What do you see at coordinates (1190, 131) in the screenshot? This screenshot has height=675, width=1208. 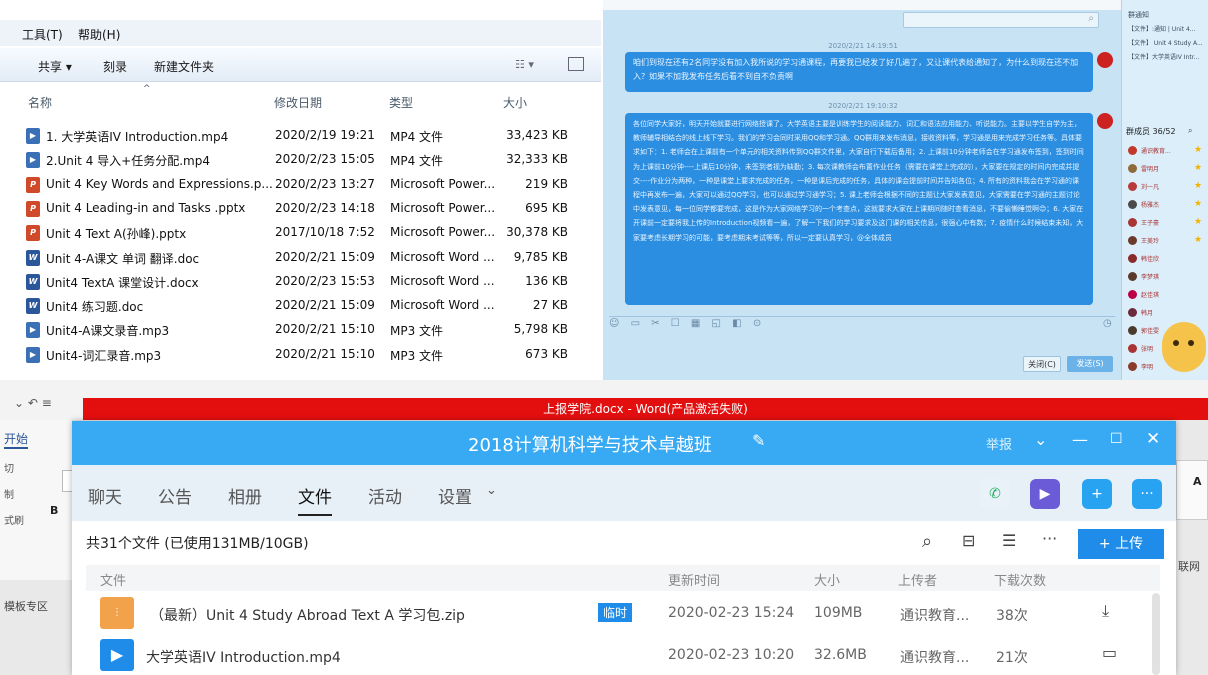 I see `member-search-icon: ⌕` at bounding box center [1190, 131].